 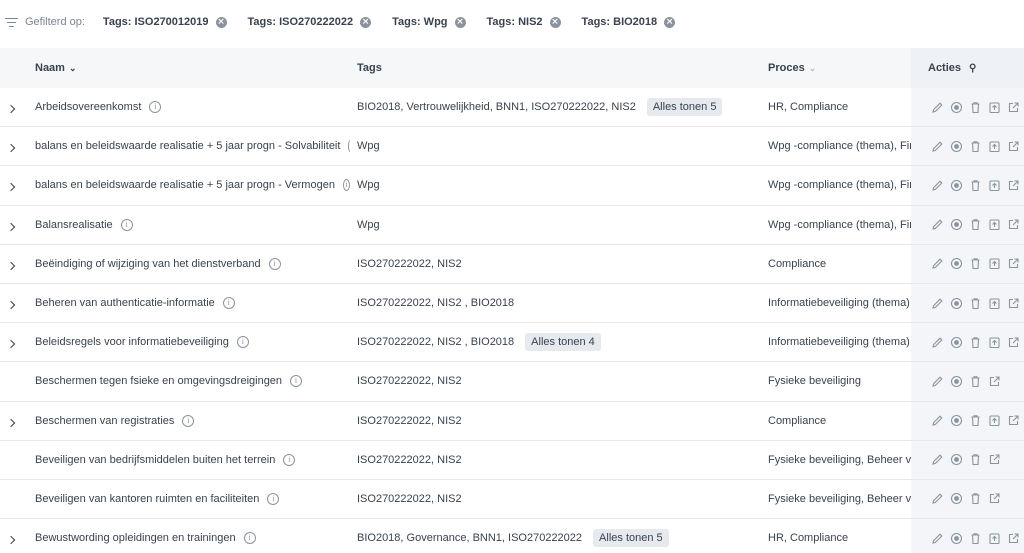 I want to click on row-name: Bewustwording opleidingen en trainingen, so click(x=135, y=538).